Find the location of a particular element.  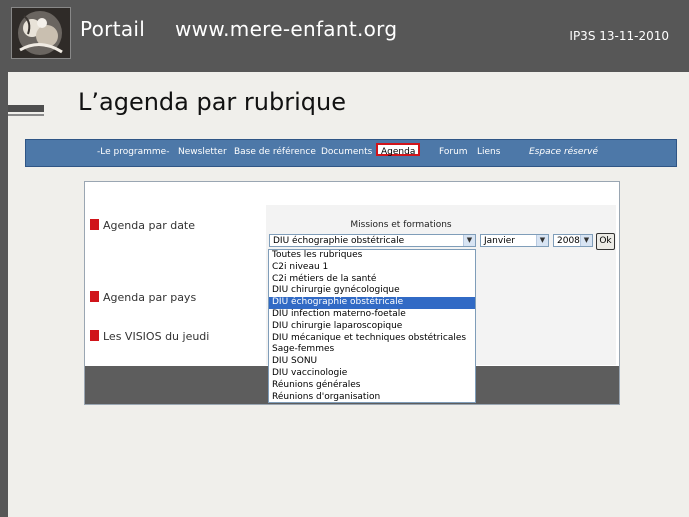

visios-du-jeudi-link: Les VISIOS du jeudi is located at coordinates (149, 336).